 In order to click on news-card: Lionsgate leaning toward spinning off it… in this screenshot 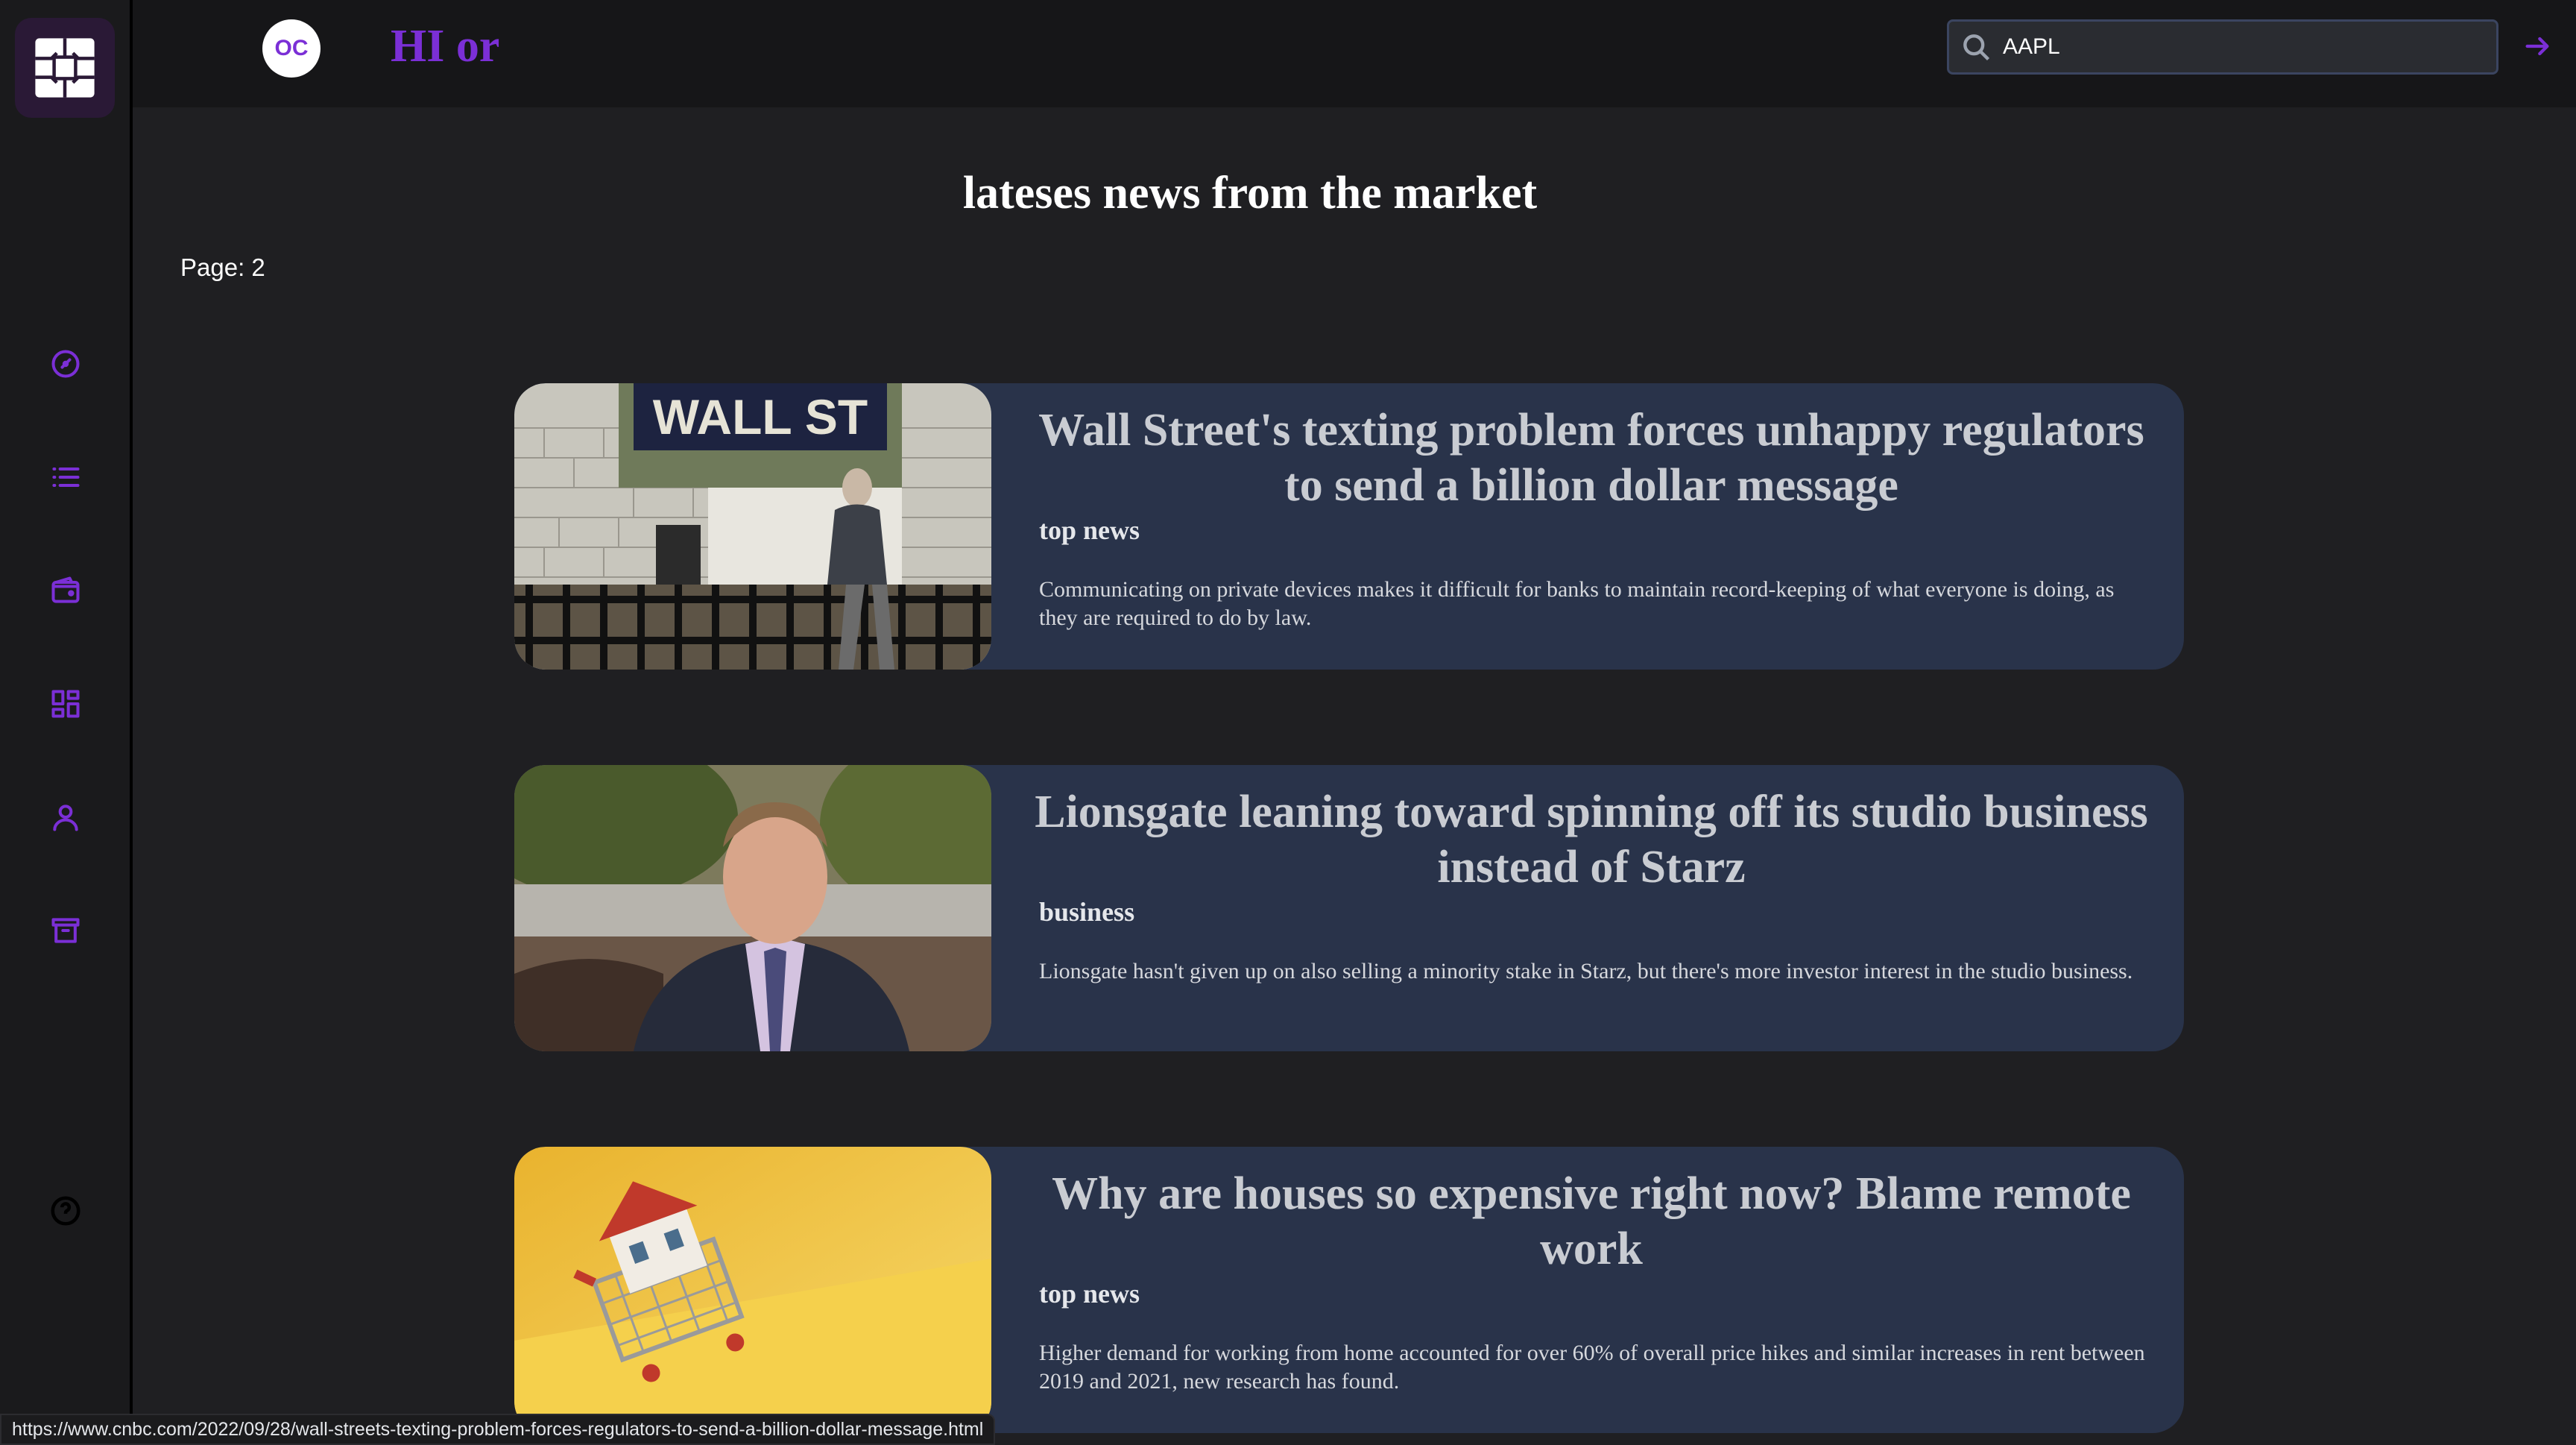, I will do `click(1349, 908)`.